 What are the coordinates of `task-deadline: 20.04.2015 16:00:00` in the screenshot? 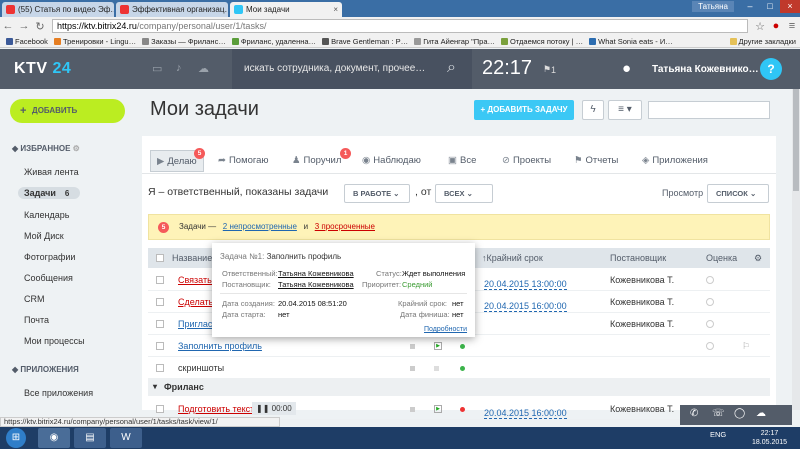 It's located at (525, 413).